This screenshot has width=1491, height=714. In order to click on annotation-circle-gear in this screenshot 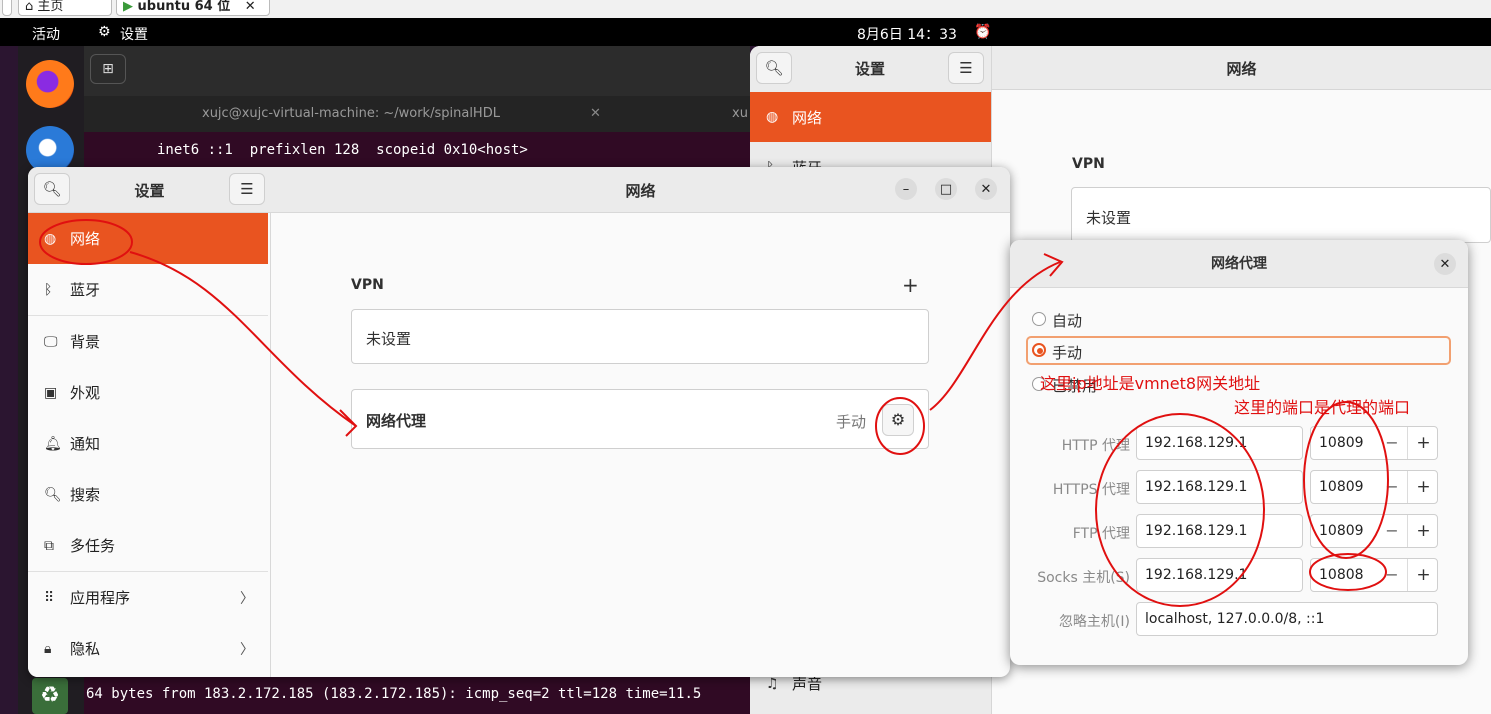, I will do `click(900, 426)`.